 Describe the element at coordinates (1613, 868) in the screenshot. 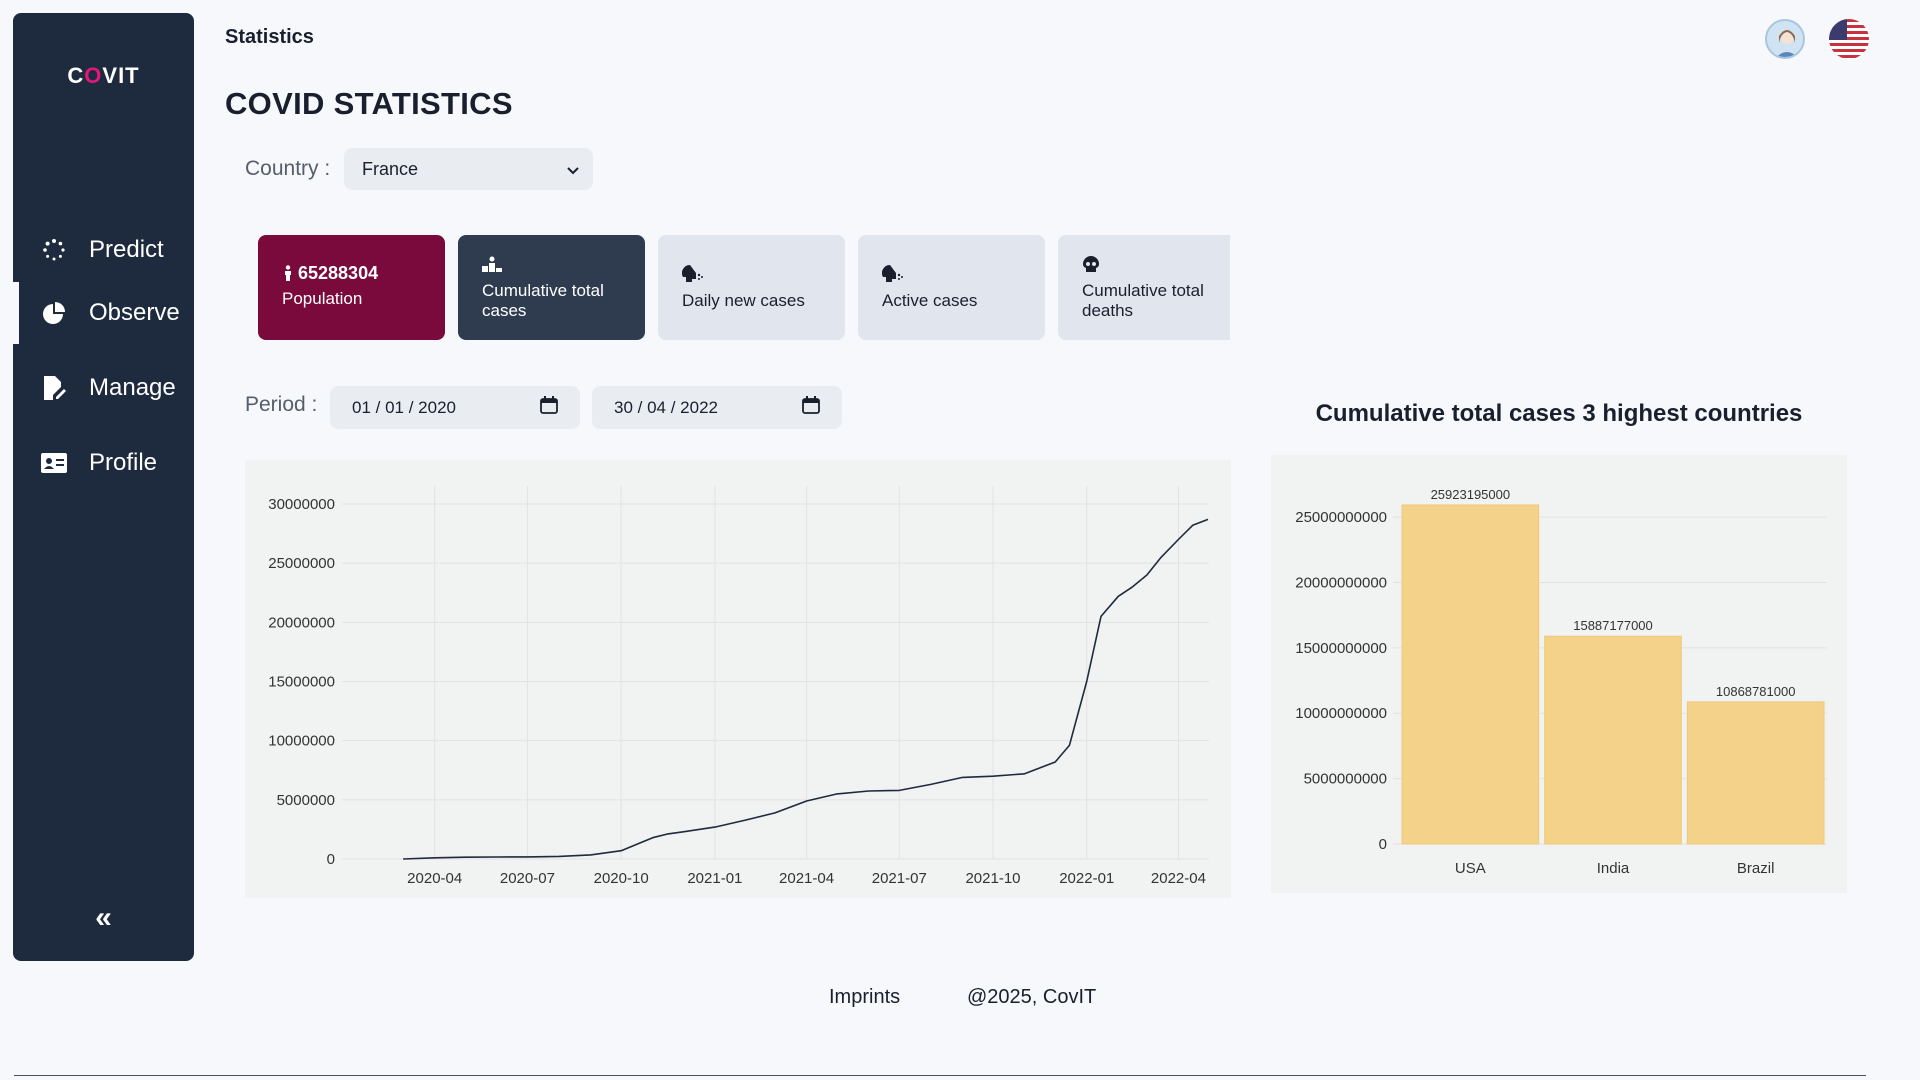

I see `x-tick-label: India` at that location.